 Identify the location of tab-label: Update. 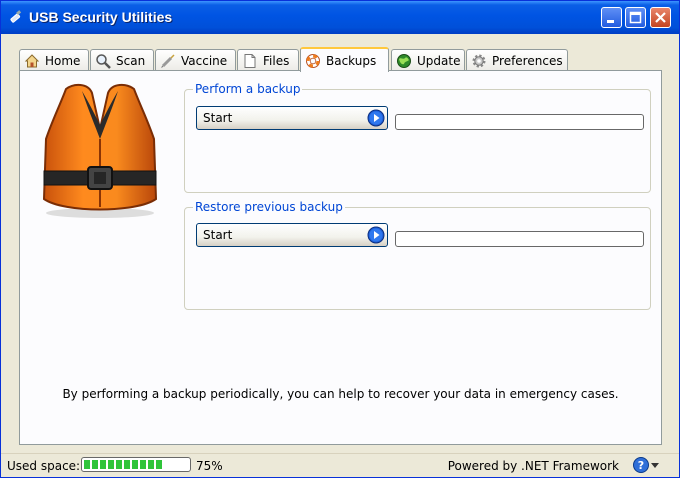
(439, 60).